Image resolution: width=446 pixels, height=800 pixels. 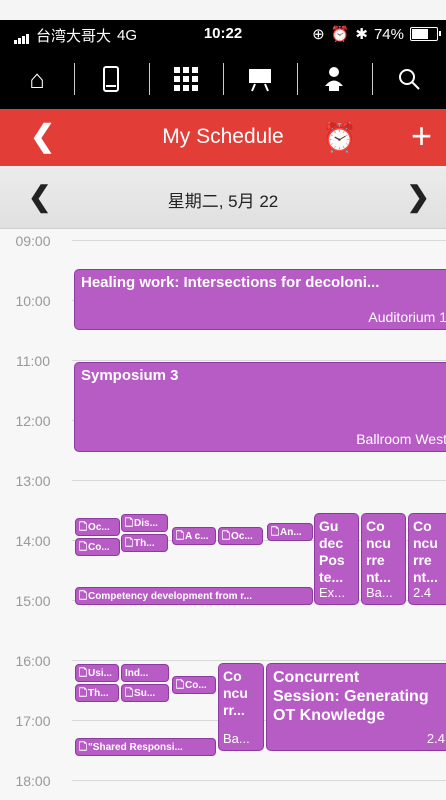 I want to click on bluetooth-icon: ✱, so click(x=361, y=34).